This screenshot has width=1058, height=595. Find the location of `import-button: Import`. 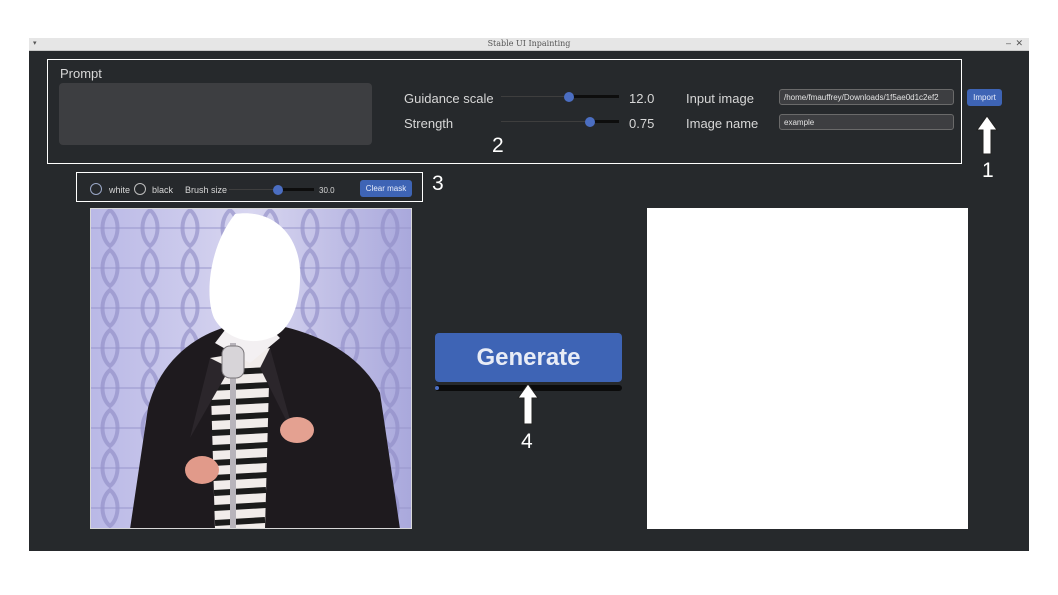

import-button: Import is located at coordinates (984, 97).